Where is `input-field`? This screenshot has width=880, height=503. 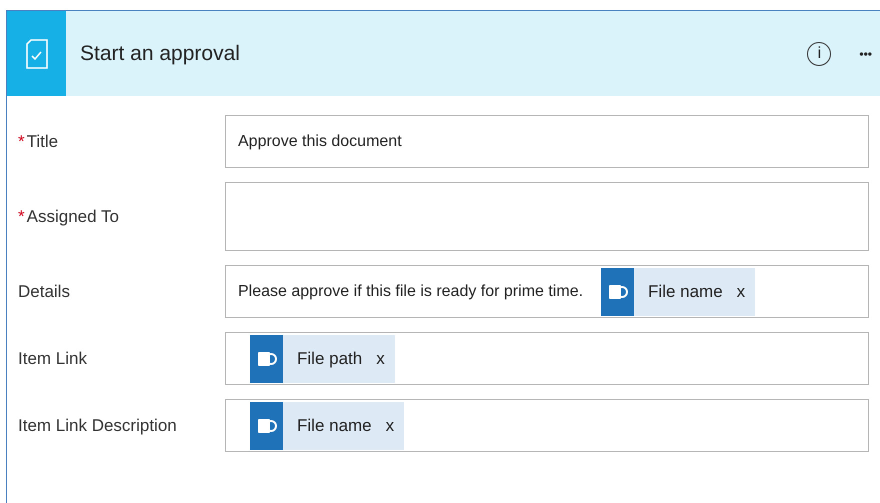
input-field is located at coordinates (547, 216).